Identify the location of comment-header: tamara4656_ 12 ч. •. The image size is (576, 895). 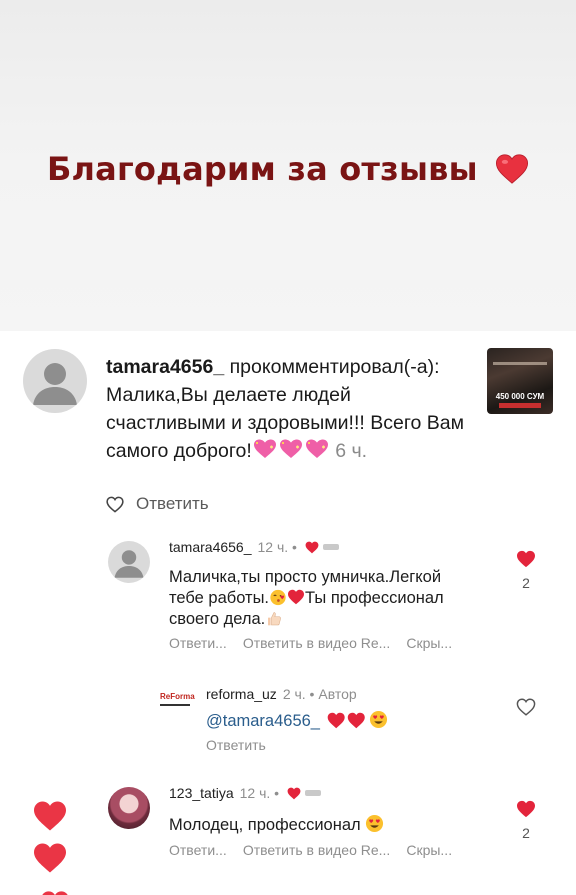
(254, 547).